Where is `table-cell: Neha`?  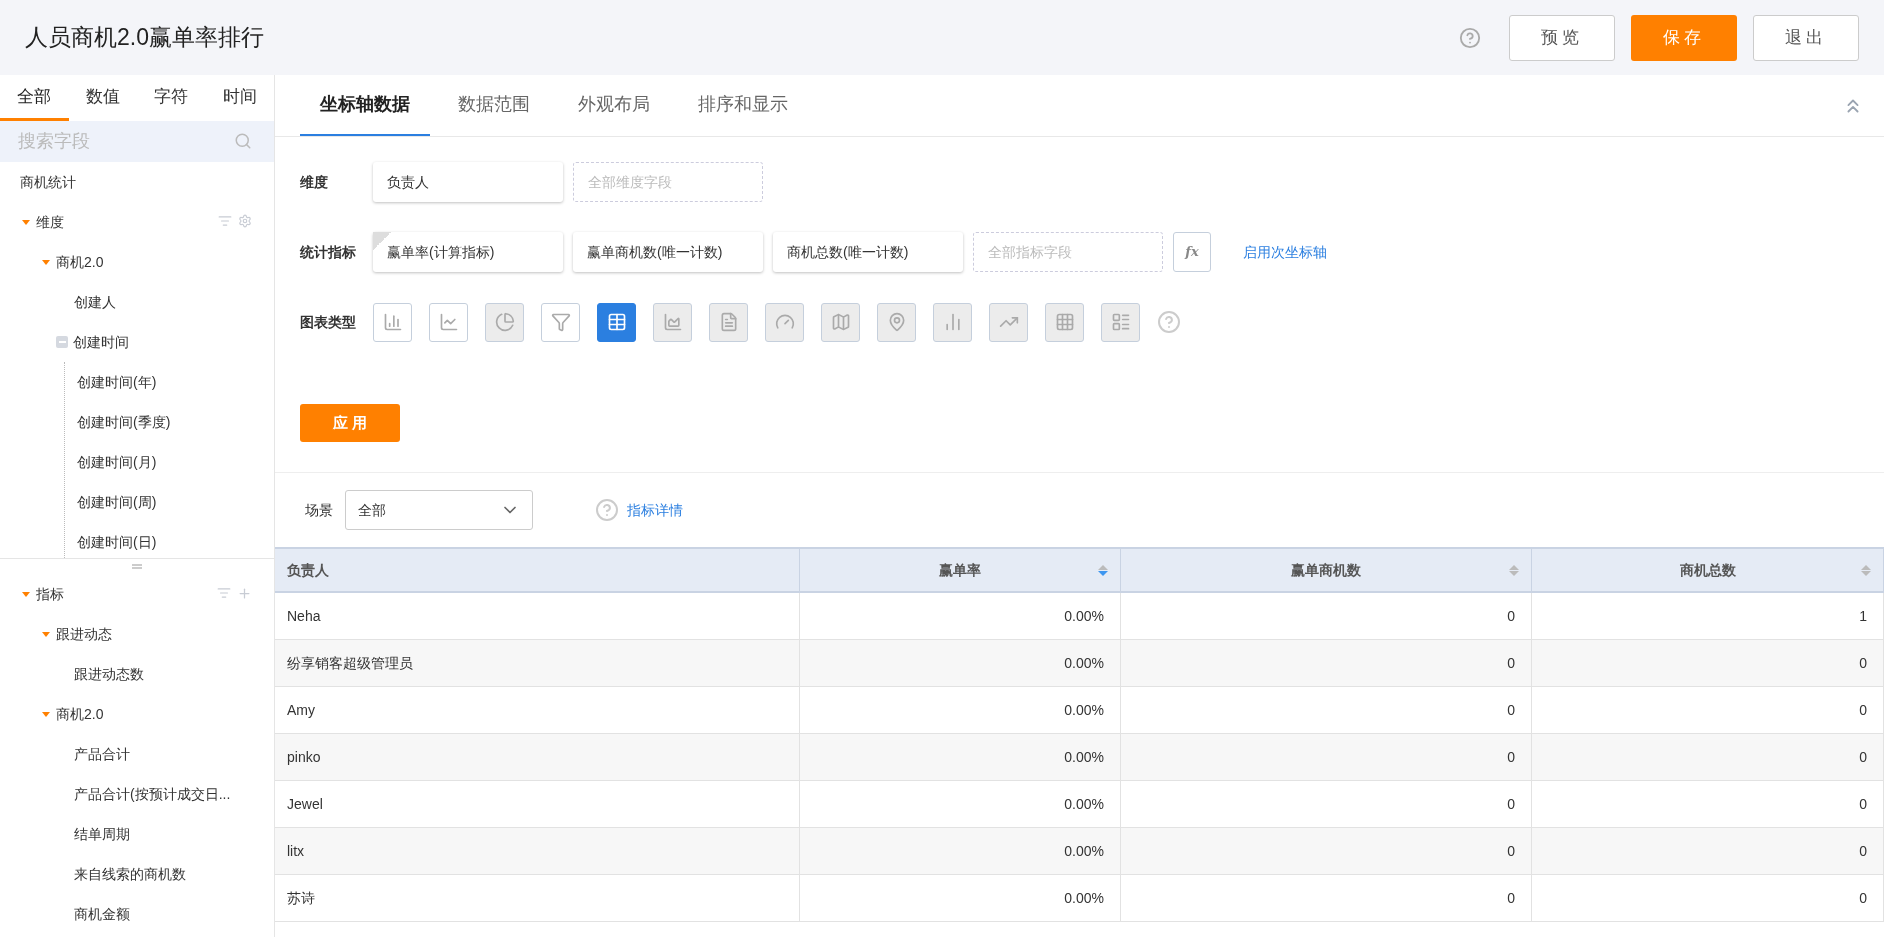
table-cell: Neha is located at coordinates (537, 616).